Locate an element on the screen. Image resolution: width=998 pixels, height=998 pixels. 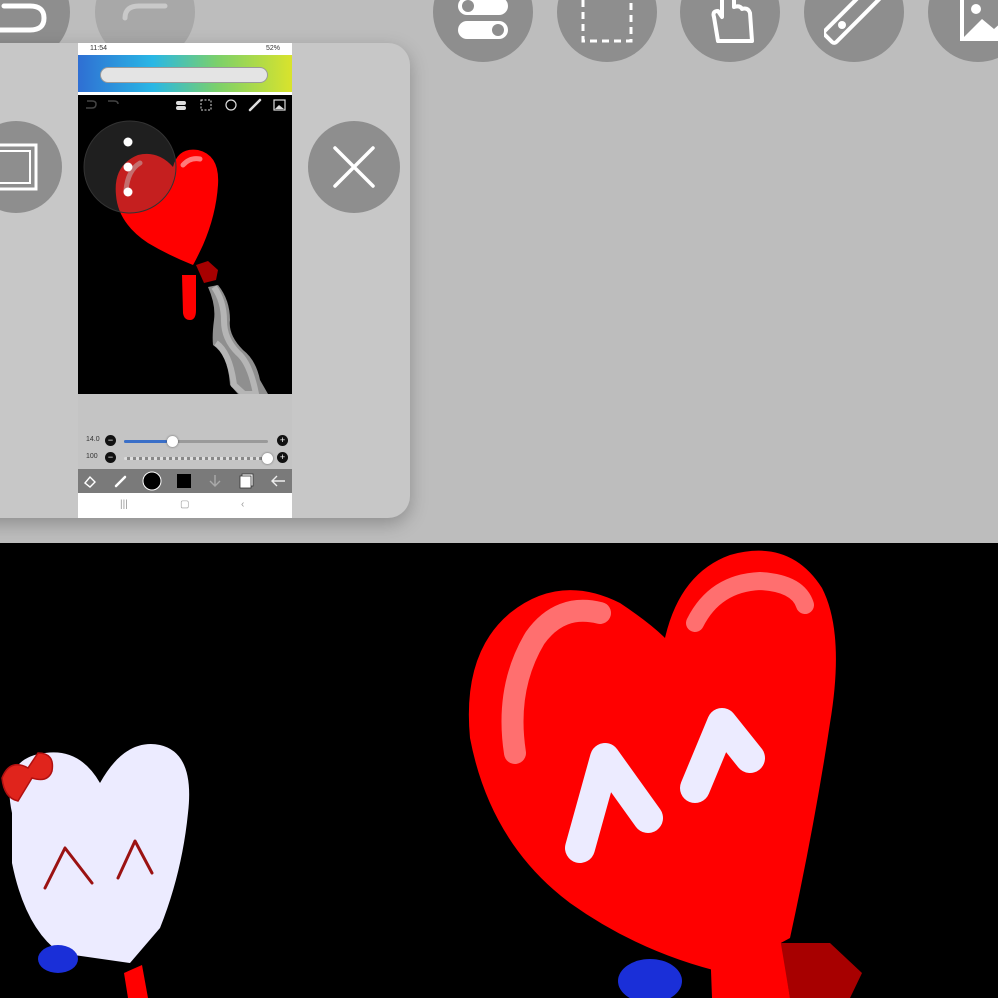
hand-icon is located at coordinates (732, 21).